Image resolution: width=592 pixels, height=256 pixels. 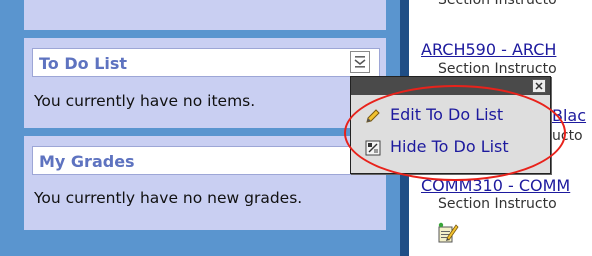 I want to click on grades-title: My Grades, so click(x=87, y=161).